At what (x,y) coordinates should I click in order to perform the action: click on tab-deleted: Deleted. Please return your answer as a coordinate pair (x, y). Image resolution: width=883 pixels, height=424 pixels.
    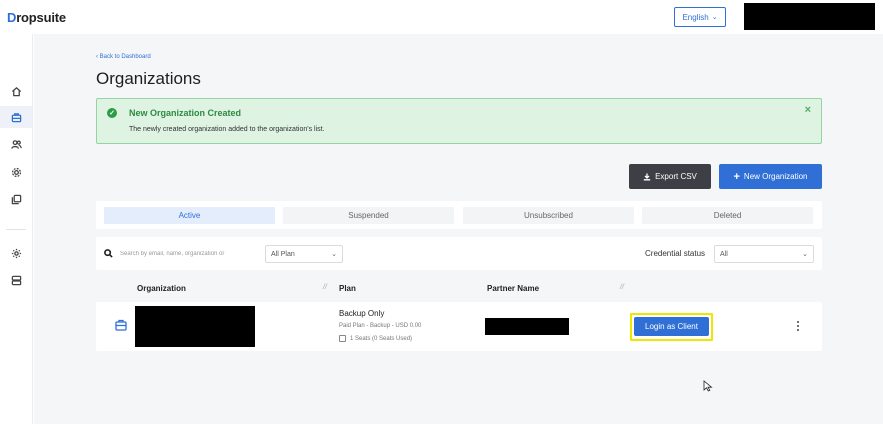
    Looking at the image, I should click on (727, 215).